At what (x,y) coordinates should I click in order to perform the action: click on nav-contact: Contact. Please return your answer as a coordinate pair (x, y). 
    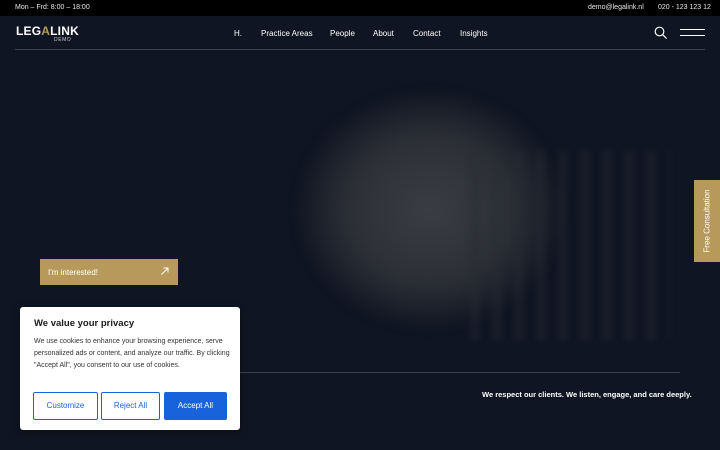
    Looking at the image, I should click on (427, 33).